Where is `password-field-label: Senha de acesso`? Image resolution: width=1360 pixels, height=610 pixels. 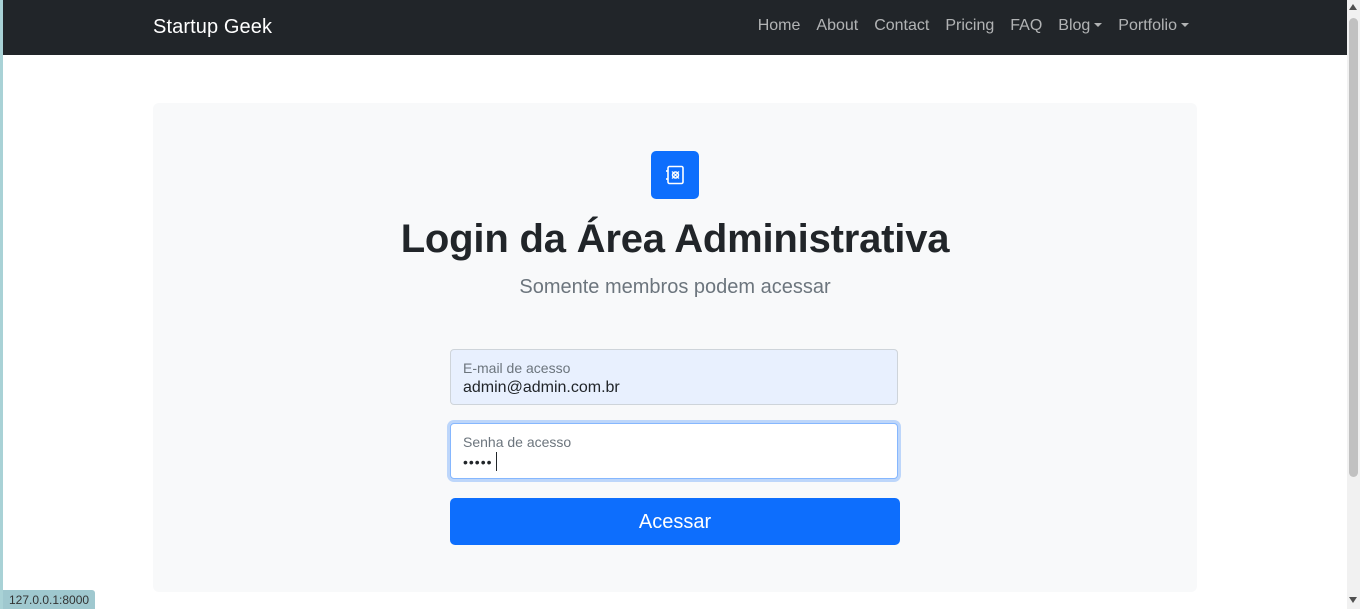
password-field-label: Senha de acesso is located at coordinates (517, 442).